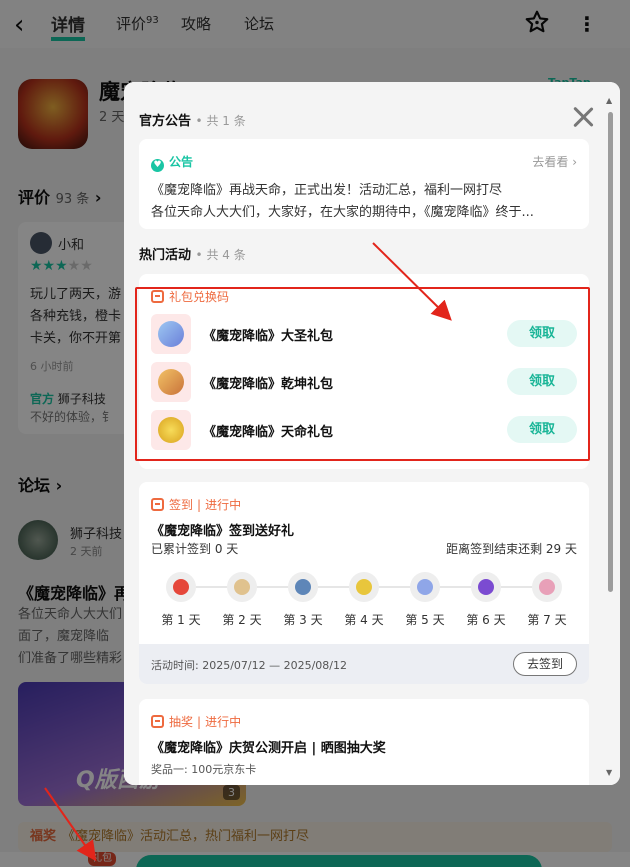 This screenshot has height=867, width=630. Describe the element at coordinates (249, 665) in the screenshot. I see `activity-time: 活动时间: 2025/07/12 — 2025/08/12` at that location.